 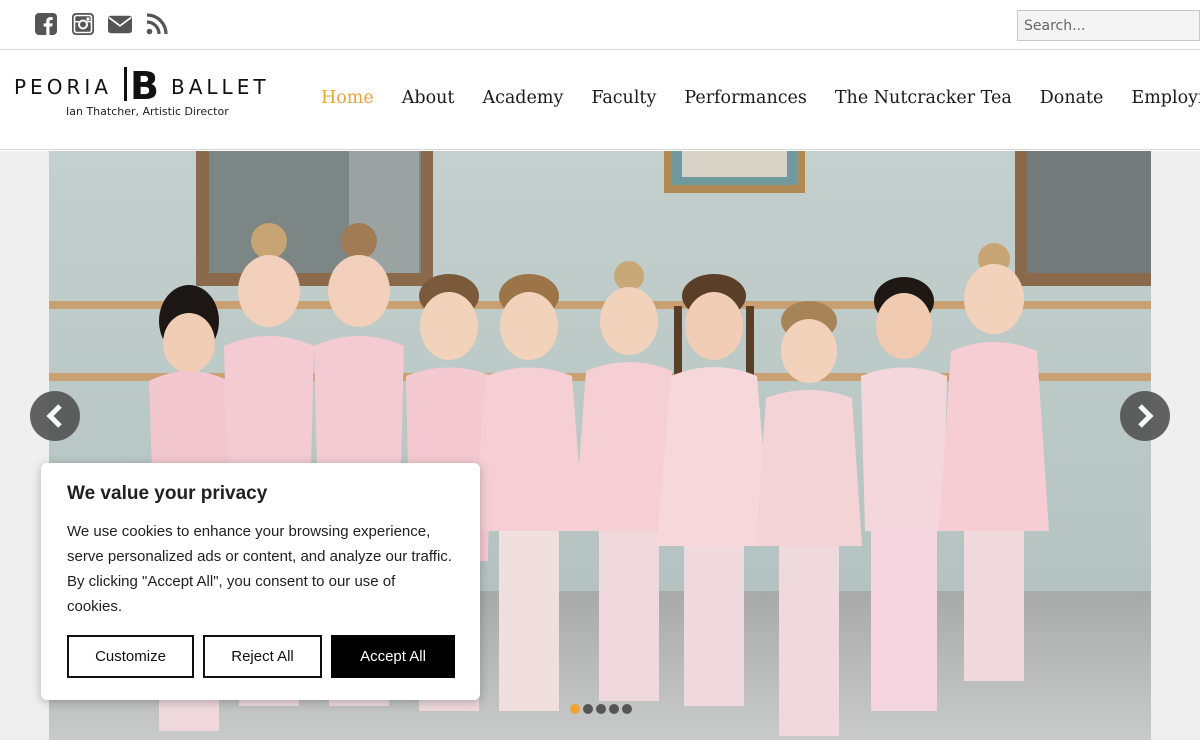 I want to click on instagram-icon, so click(x=83, y=24).